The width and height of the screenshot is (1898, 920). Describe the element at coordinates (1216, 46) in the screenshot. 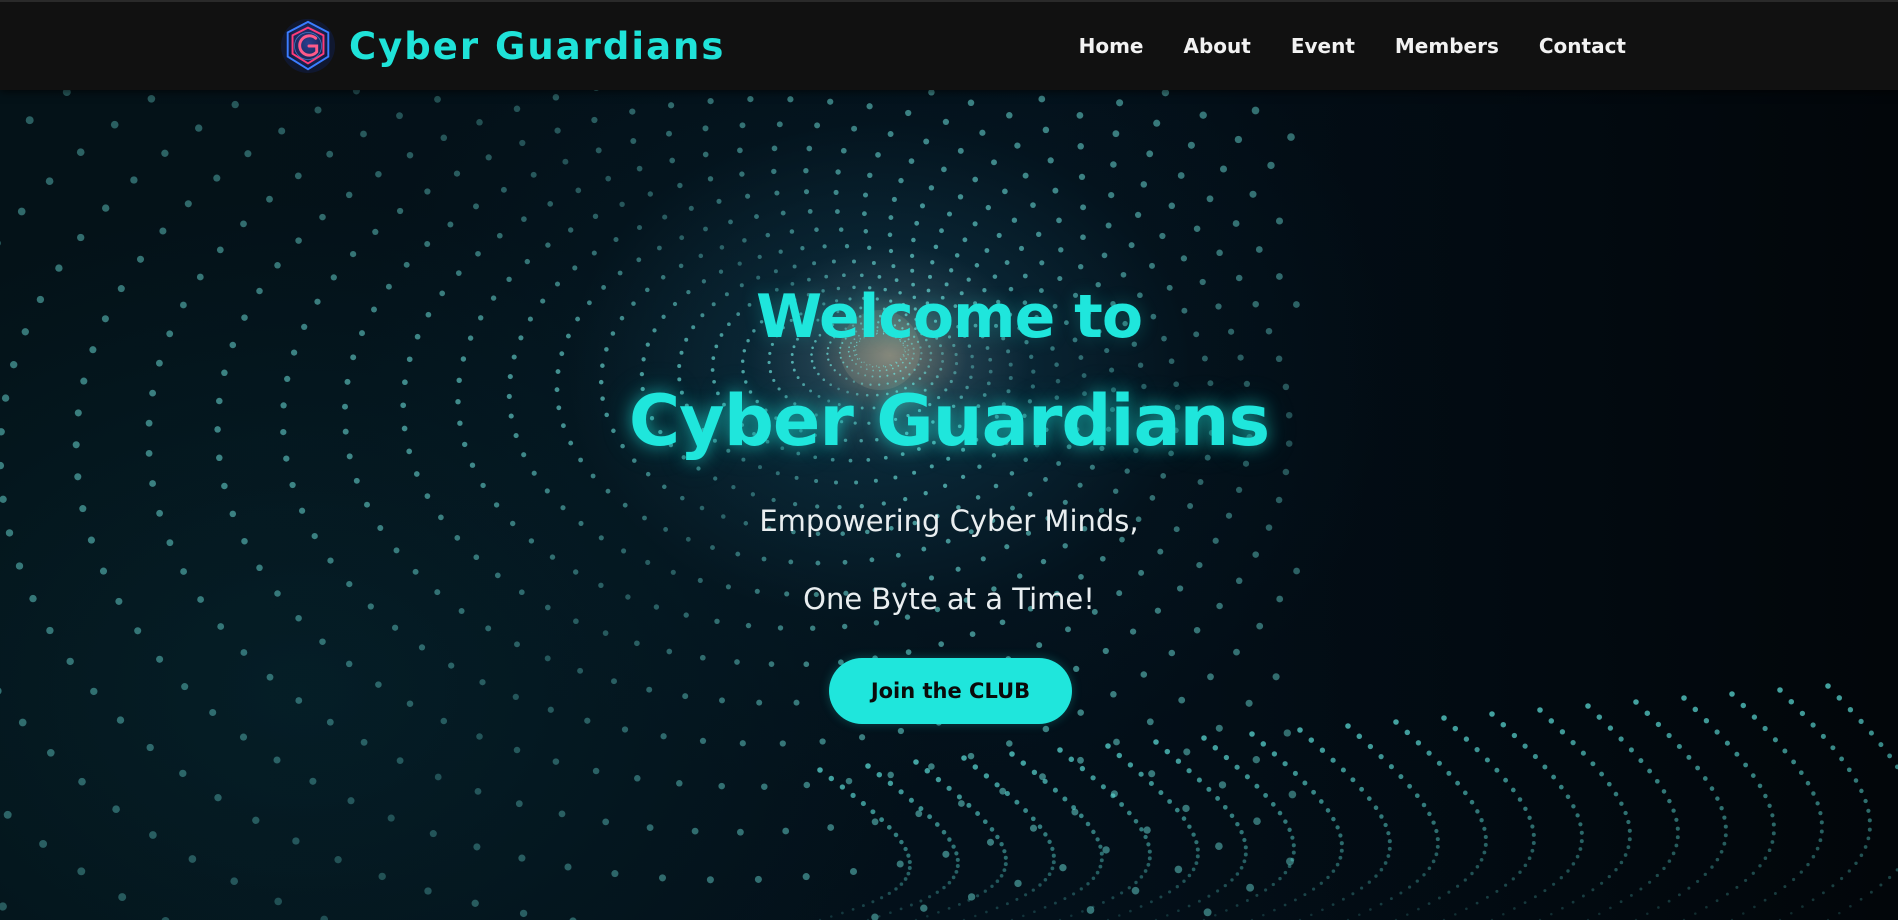

I see `nav-about: About` at that location.